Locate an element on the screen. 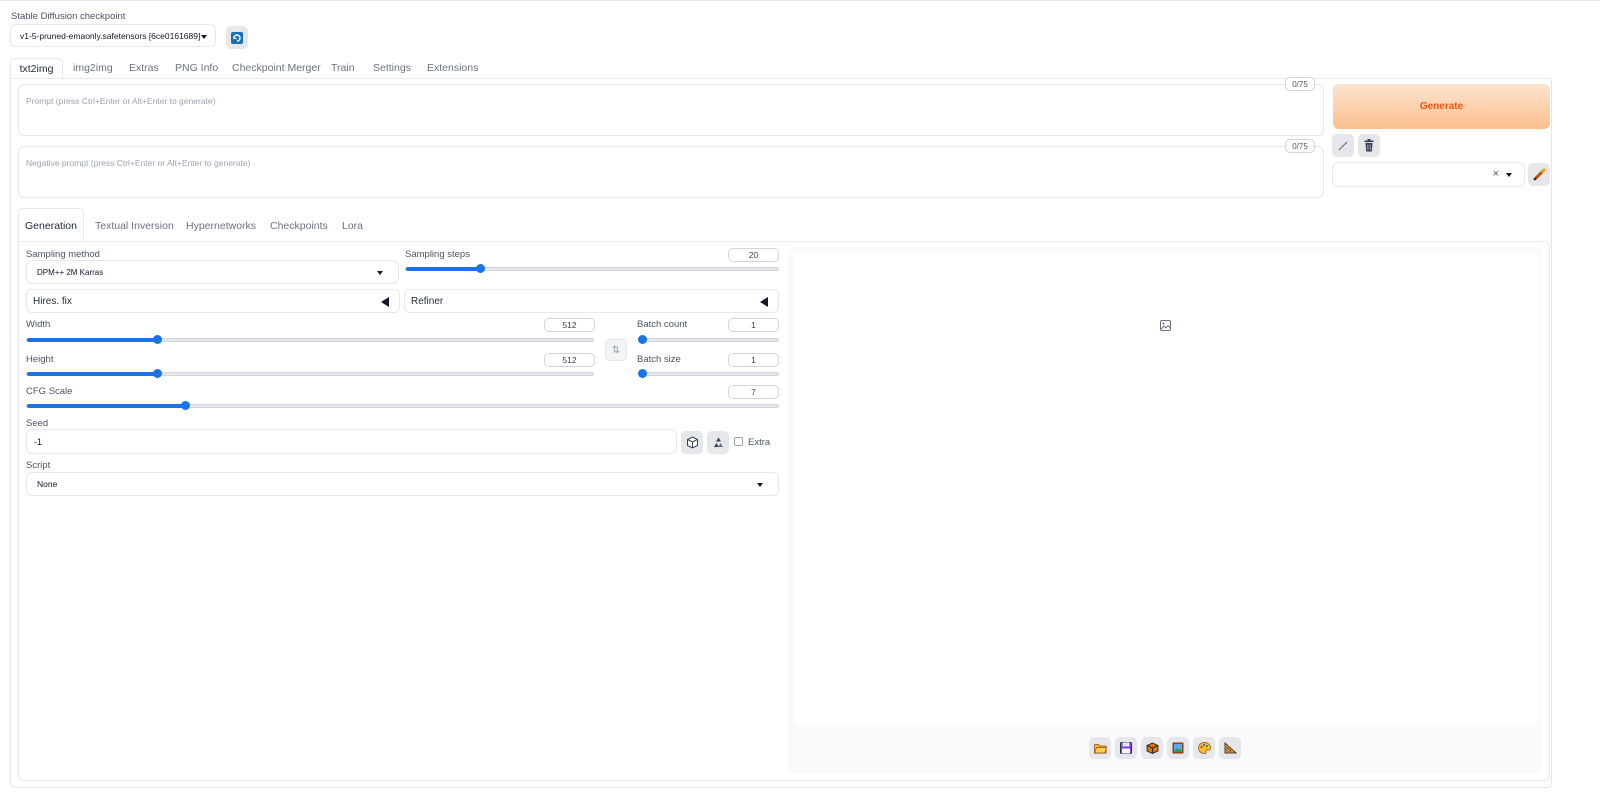  sampling-method-value: DPM++ 2M Karras is located at coordinates (70, 272).